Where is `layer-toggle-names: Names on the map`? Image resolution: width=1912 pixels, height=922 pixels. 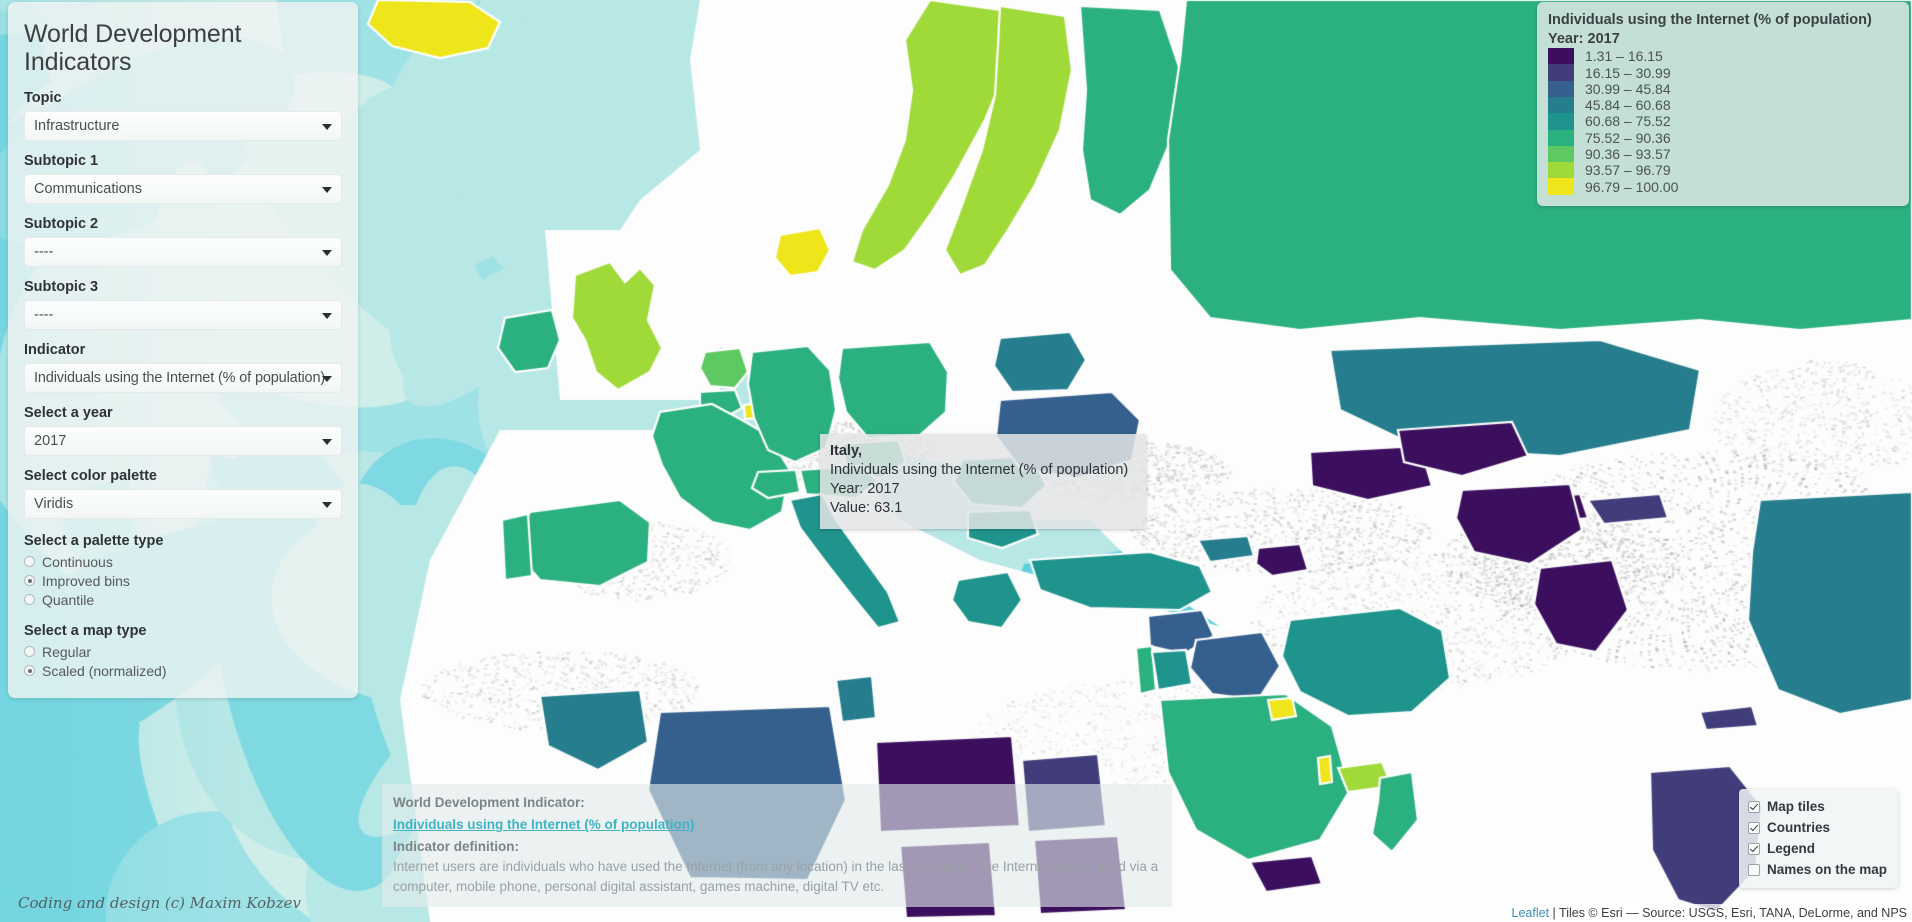
layer-toggle-names: Names on the map is located at coordinates (1817, 869).